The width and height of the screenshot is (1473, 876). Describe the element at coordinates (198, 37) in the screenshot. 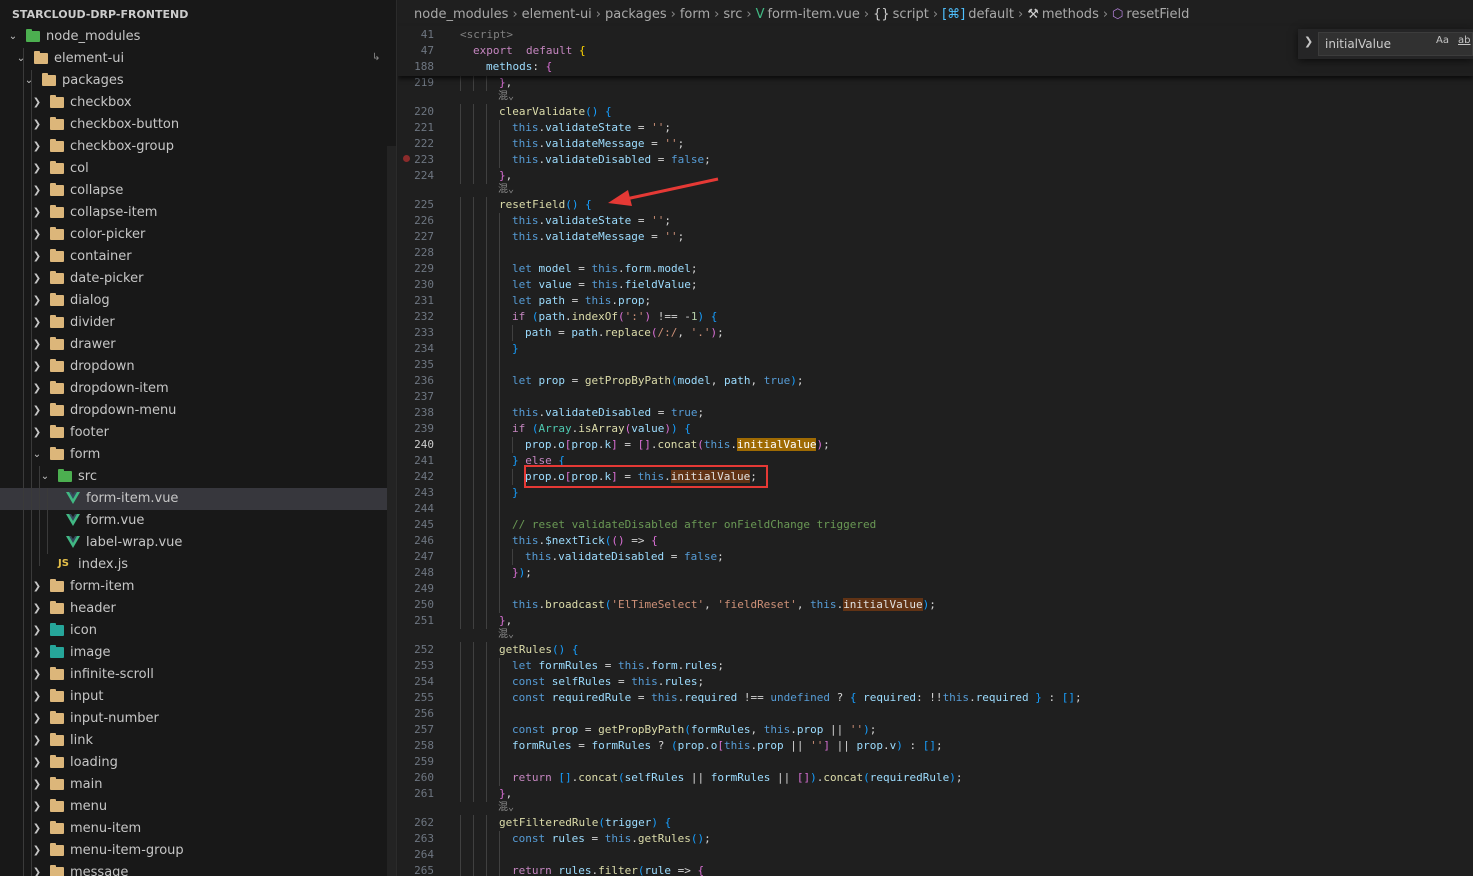

I see `tree-item: ⌄ node_modules` at that location.